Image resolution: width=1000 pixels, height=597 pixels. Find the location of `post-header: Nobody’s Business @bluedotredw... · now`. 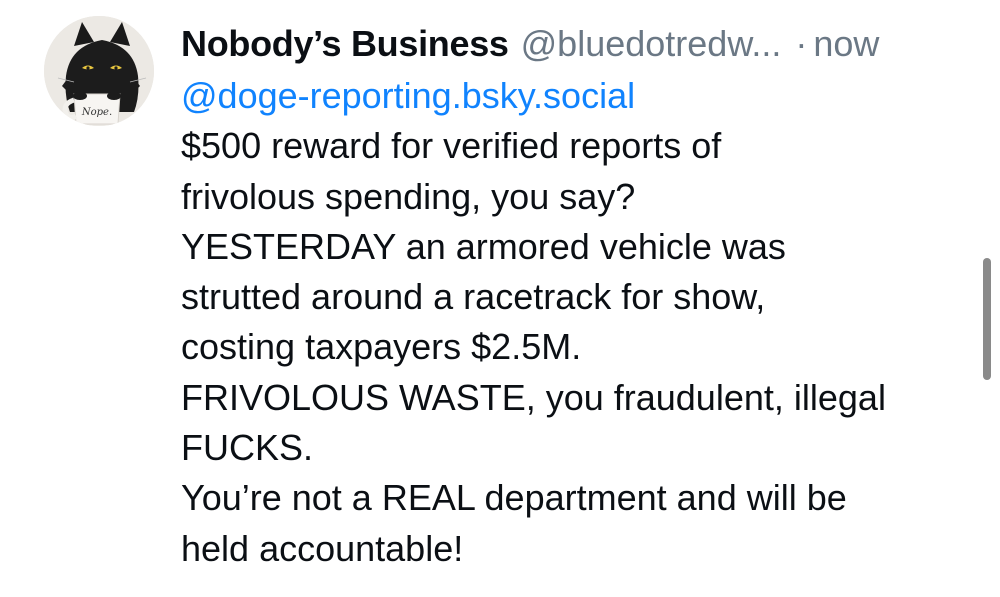

post-header: Nobody’s Business @bluedotredw... · now is located at coordinates (576, 44).